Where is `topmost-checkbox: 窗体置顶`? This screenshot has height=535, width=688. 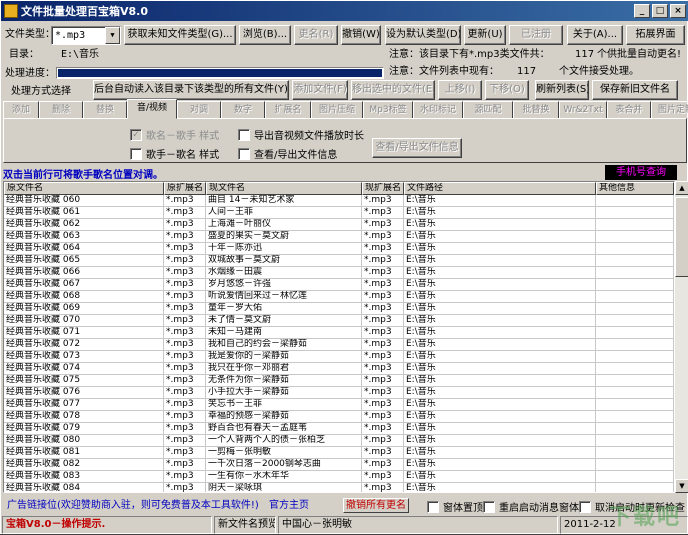
topmost-checkbox: 窗体置顶 is located at coordinates (455, 506).